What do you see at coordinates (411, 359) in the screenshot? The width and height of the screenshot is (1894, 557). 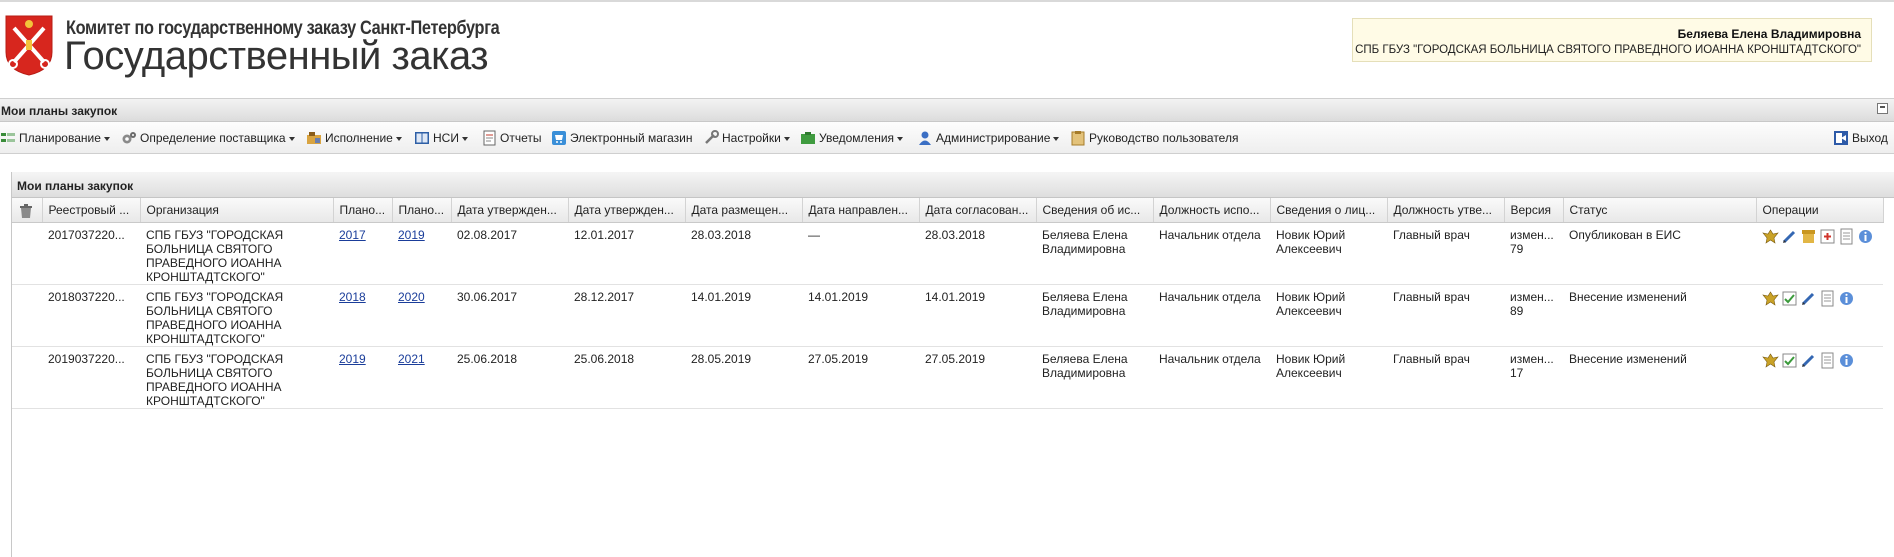 I see `plan-year-end-link: 2021` at bounding box center [411, 359].